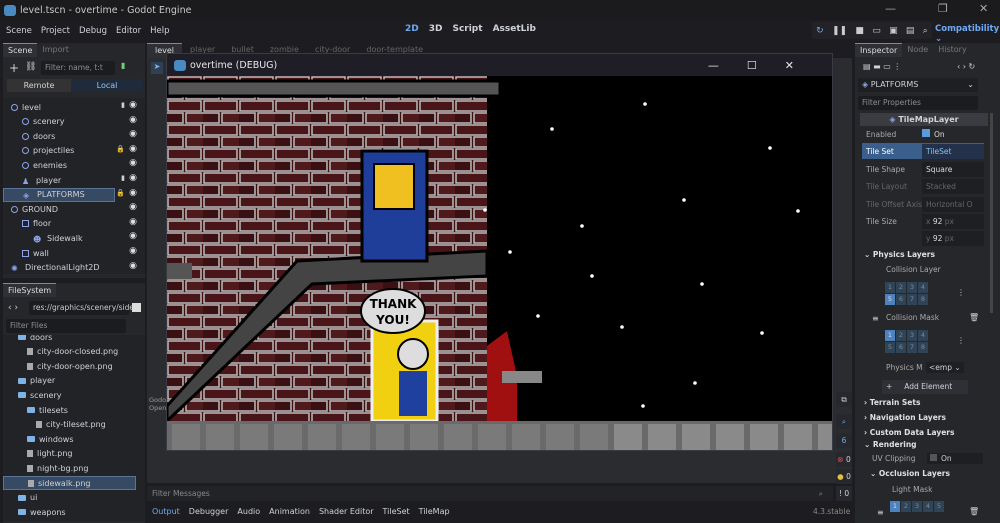  Describe the element at coordinates (78, 68) in the screenshot. I see `node-filter-input: Filter: name, t:t` at that location.